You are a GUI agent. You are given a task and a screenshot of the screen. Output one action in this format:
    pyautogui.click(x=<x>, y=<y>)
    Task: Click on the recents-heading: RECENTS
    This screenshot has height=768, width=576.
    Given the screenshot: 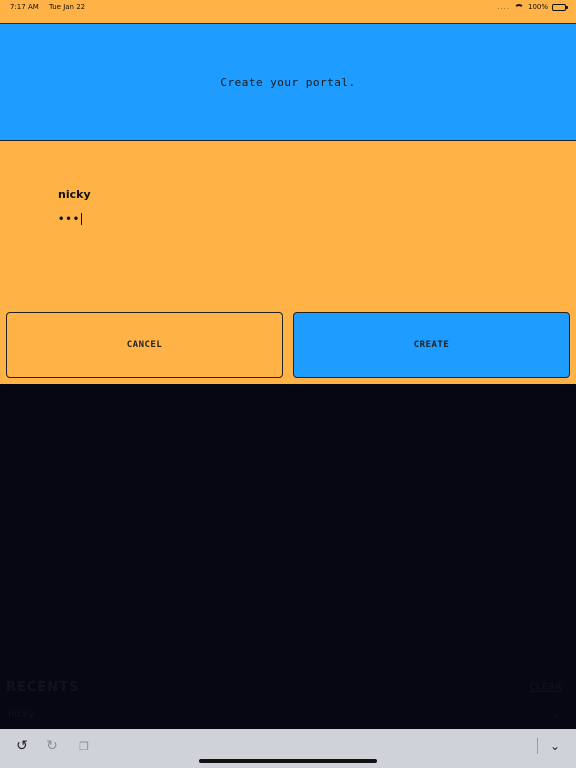 What is the action you would take?
    pyautogui.click(x=43, y=687)
    